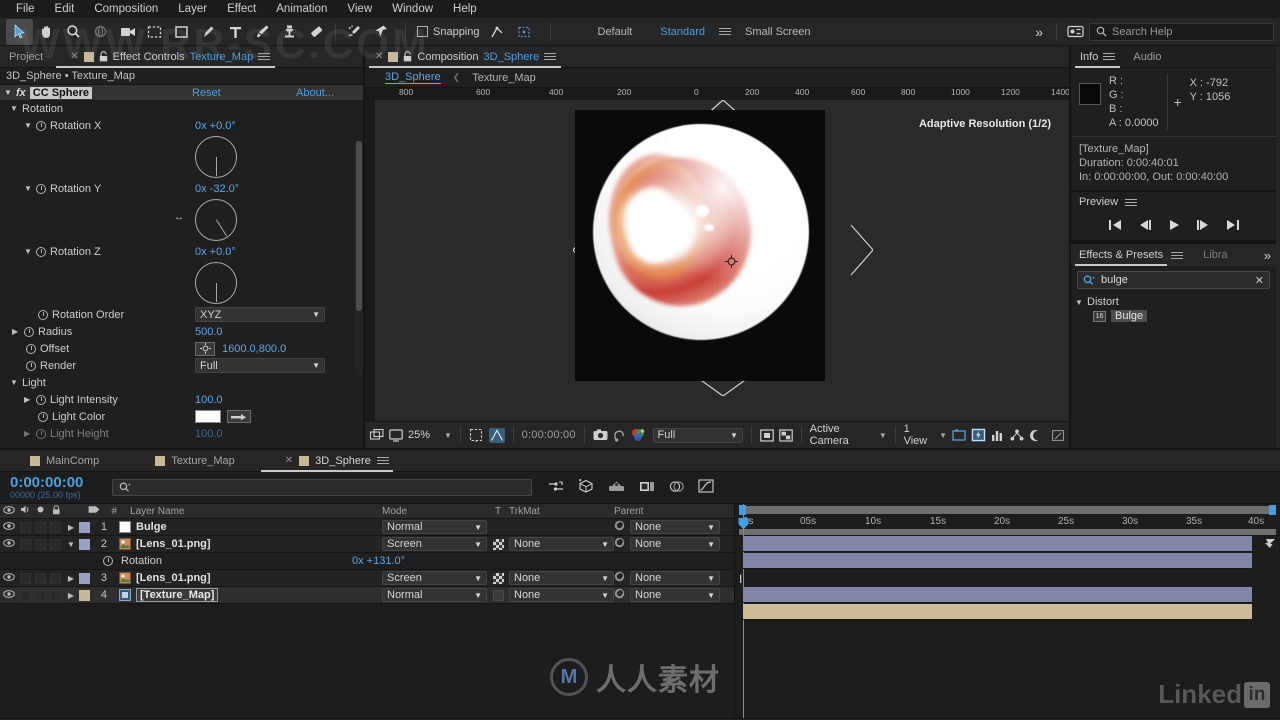  What do you see at coordinates (181, 125) in the screenshot?
I see `property-rotation-x: ▼ Rotation X 0x +0.0°` at bounding box center [181, 125].